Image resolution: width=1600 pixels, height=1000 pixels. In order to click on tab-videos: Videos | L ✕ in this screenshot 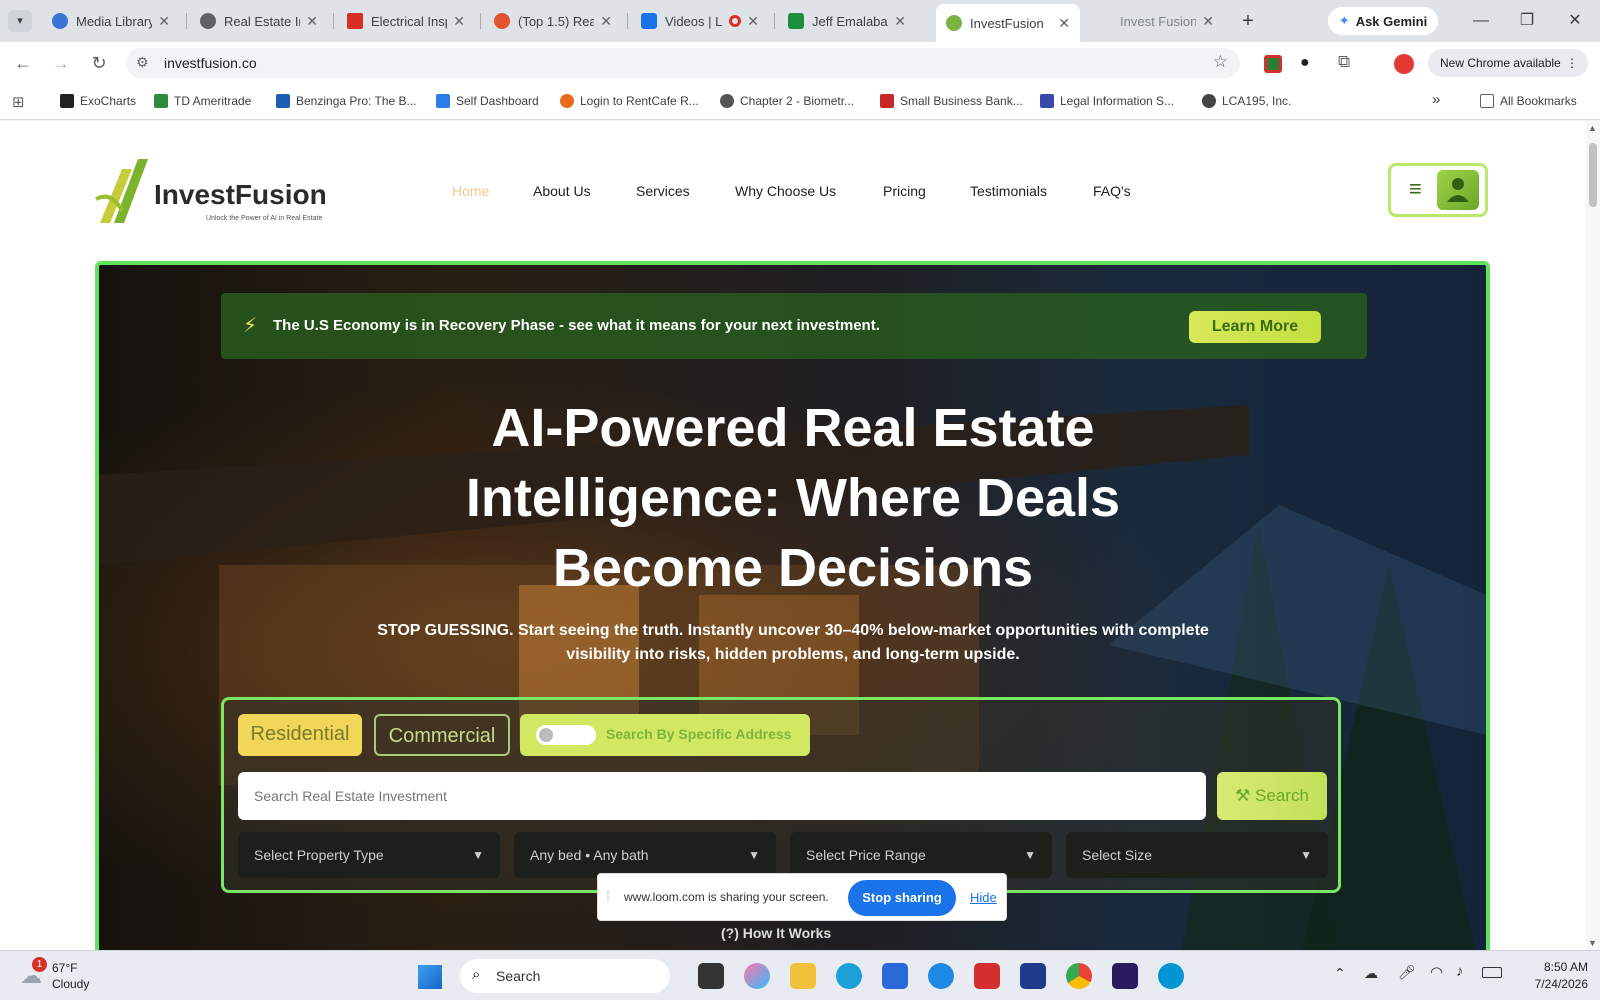, I will do `click(700, 21)`.